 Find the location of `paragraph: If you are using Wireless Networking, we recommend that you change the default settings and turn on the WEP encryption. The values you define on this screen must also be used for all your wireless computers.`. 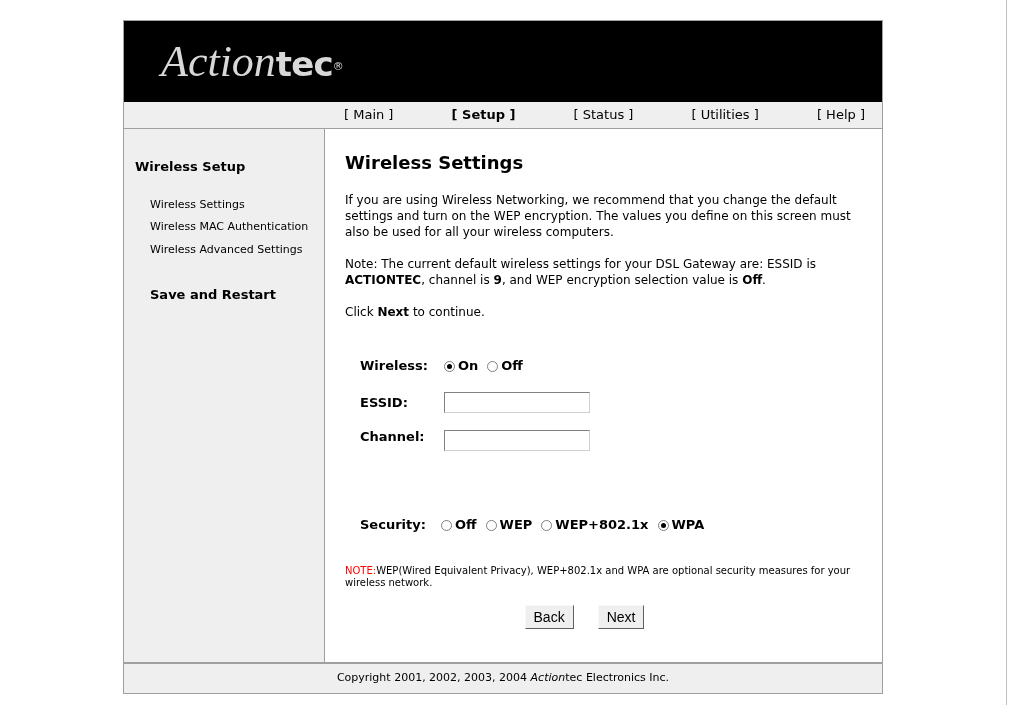

paragraph: If you are using Wireless Networking, we recommend that you change the default settings and turn on the WEP encryption. The values you define on this screen must also be used for all your wireless computers. is located at coordinates (598, 216).